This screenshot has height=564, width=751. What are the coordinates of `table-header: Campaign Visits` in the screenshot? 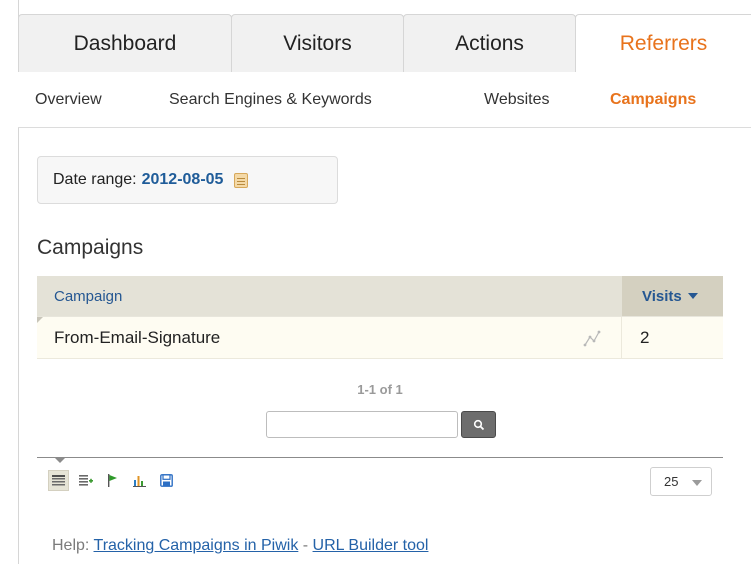 It's located at (380, 296).